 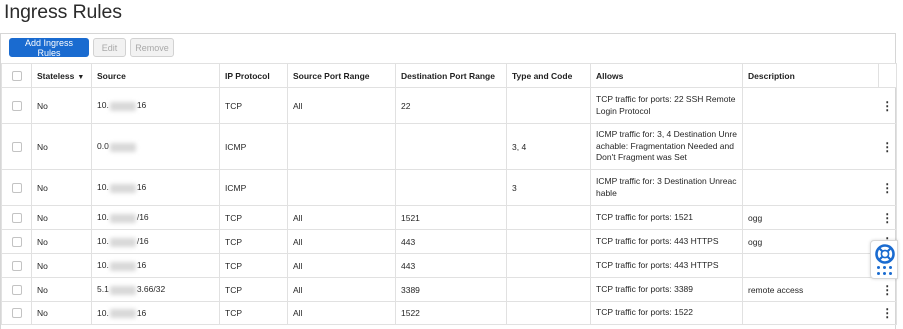 I want to click on header-select-all, so click(x=16, y=75).